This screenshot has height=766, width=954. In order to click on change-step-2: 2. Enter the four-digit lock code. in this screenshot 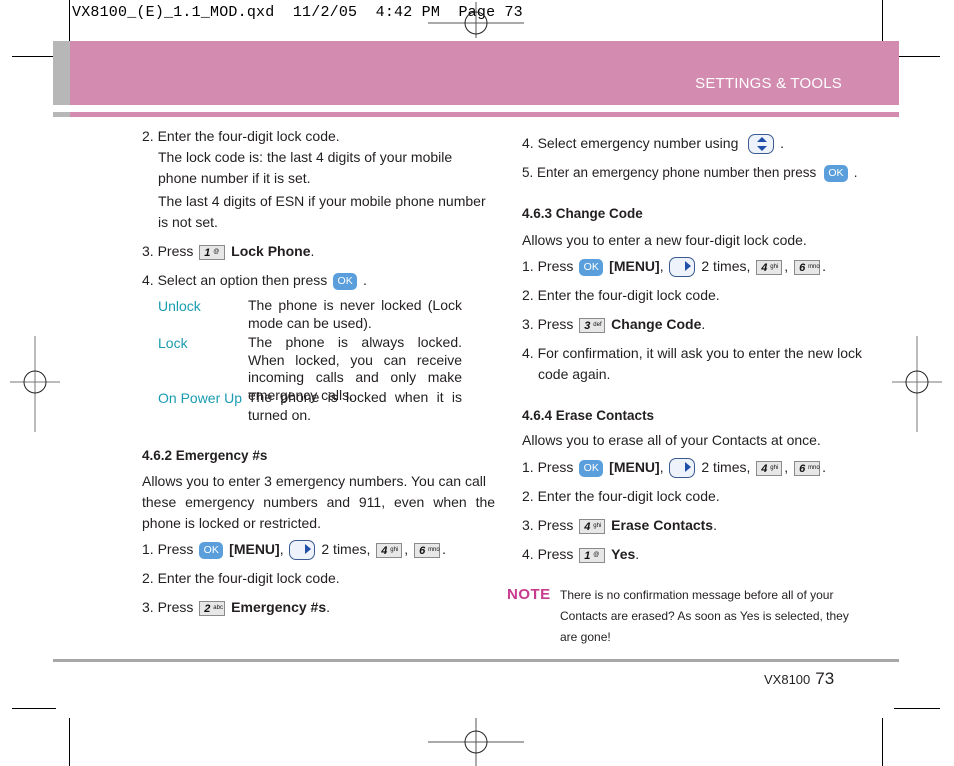, I will do `click(621, 295)`.